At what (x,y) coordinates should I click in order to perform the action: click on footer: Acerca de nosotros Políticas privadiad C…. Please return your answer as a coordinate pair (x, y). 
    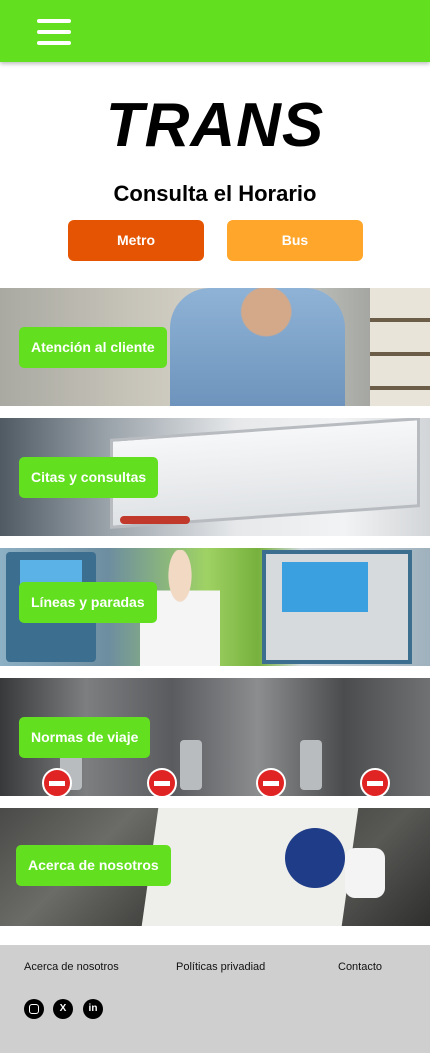
    Looking at the image, I should click on (215, 999).